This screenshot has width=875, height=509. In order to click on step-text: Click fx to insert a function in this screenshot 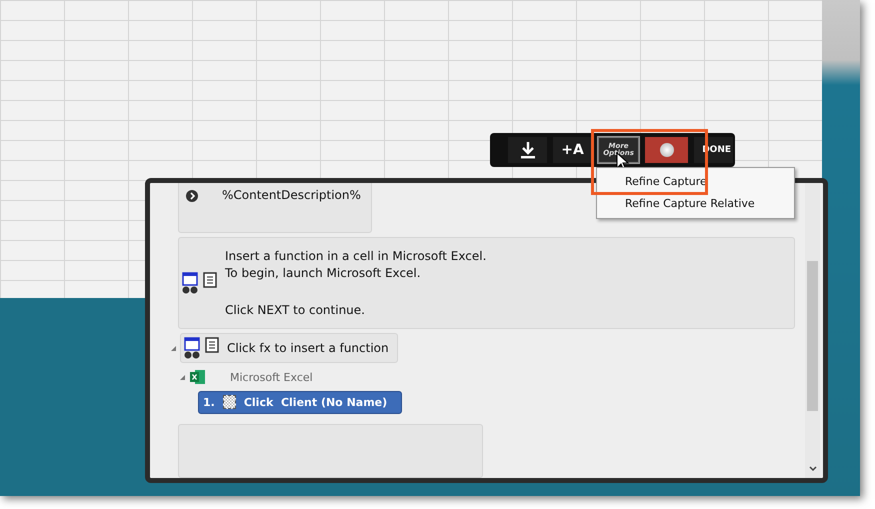, I will do `click(308, 348)`.